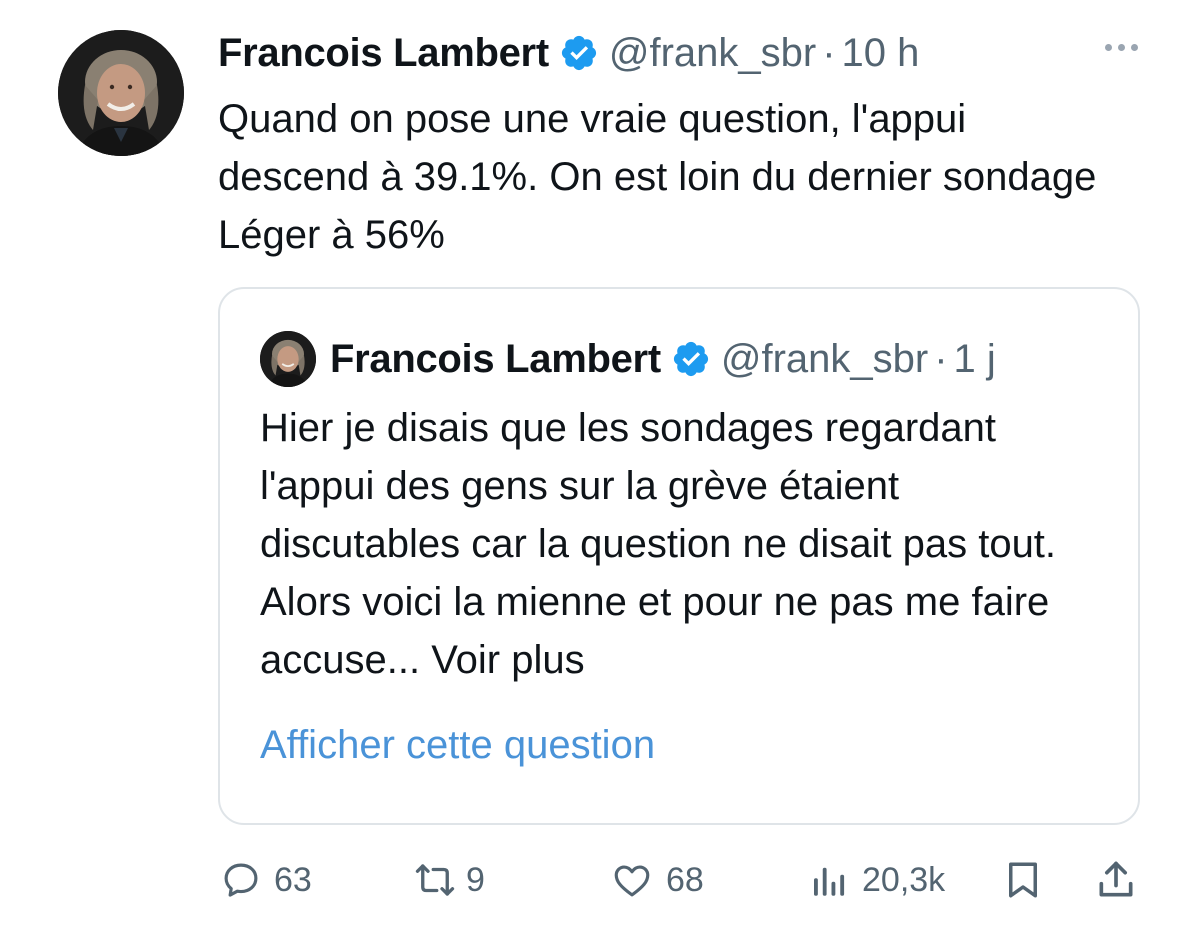  Describe the element at coordinates (904, 879) in the screenshot. I see `view-count: 20,3k` at that location.